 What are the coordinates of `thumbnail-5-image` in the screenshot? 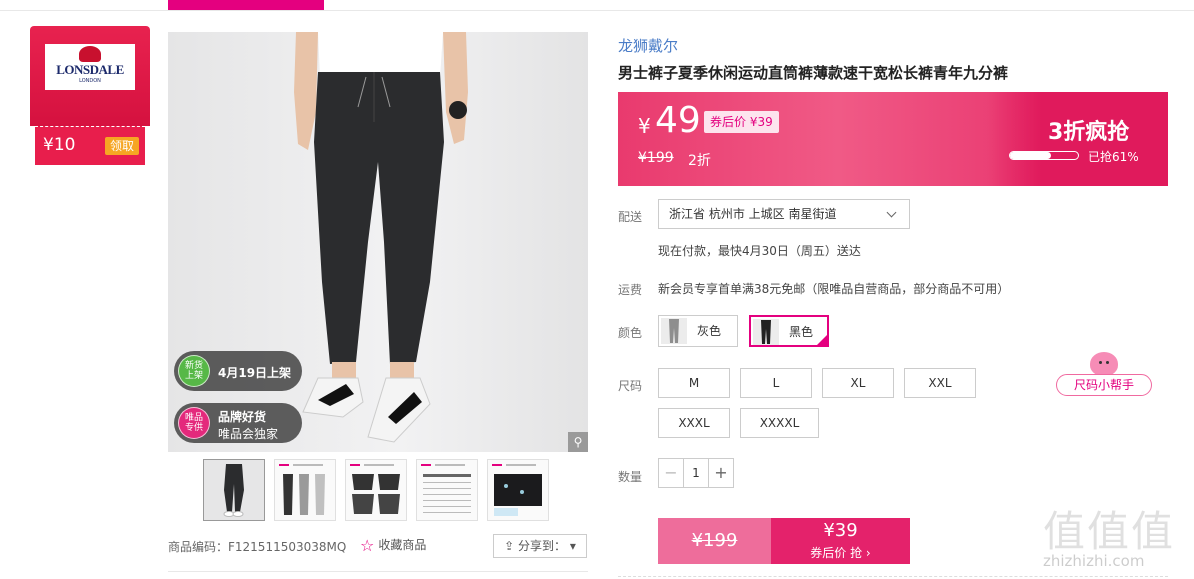 It's located at (518, 490).